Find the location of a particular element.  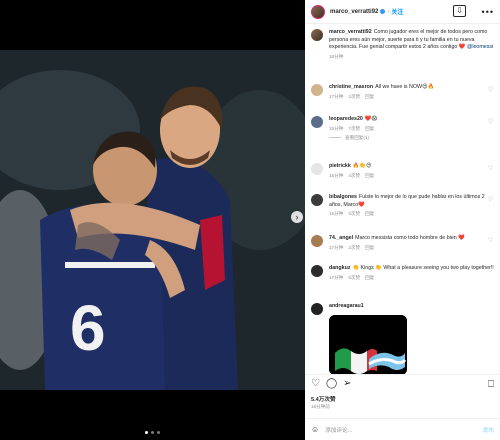

comment-gif-image is located at coordinates (368, 344).